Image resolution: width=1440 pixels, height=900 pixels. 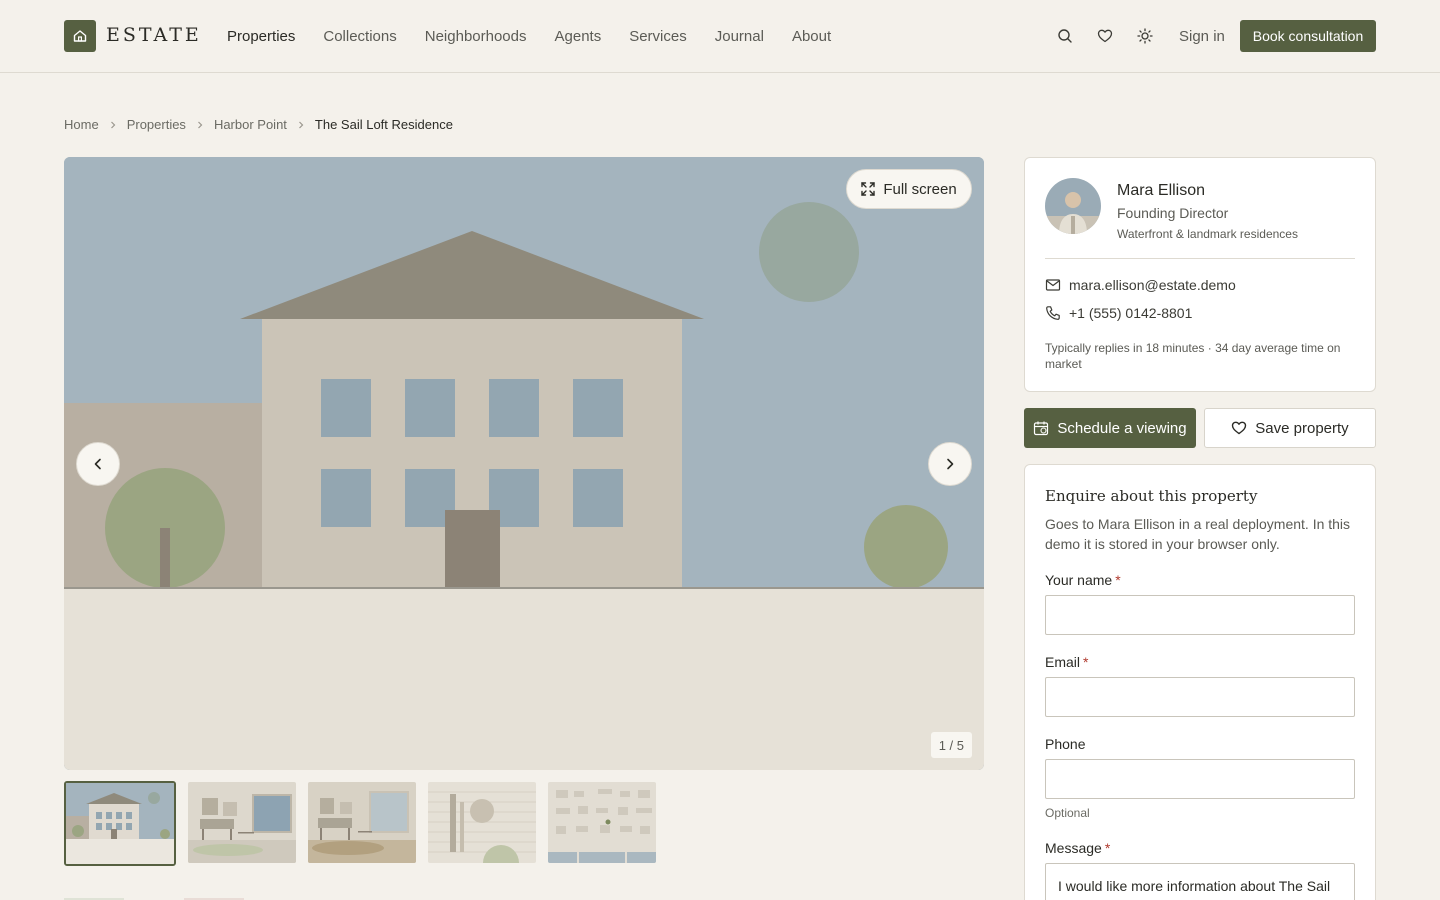 I want to click on agent-specialty: Waterfront & landmark residences, so click(x=1207, y=234).